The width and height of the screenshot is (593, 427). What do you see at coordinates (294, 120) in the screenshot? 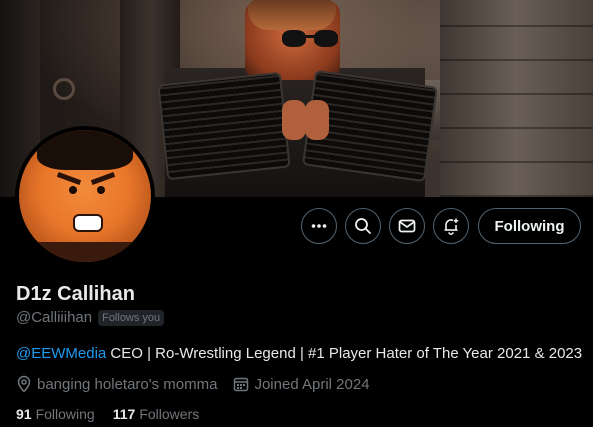
I see `banner-figure-hand-left` at bounding box center [294, 120].